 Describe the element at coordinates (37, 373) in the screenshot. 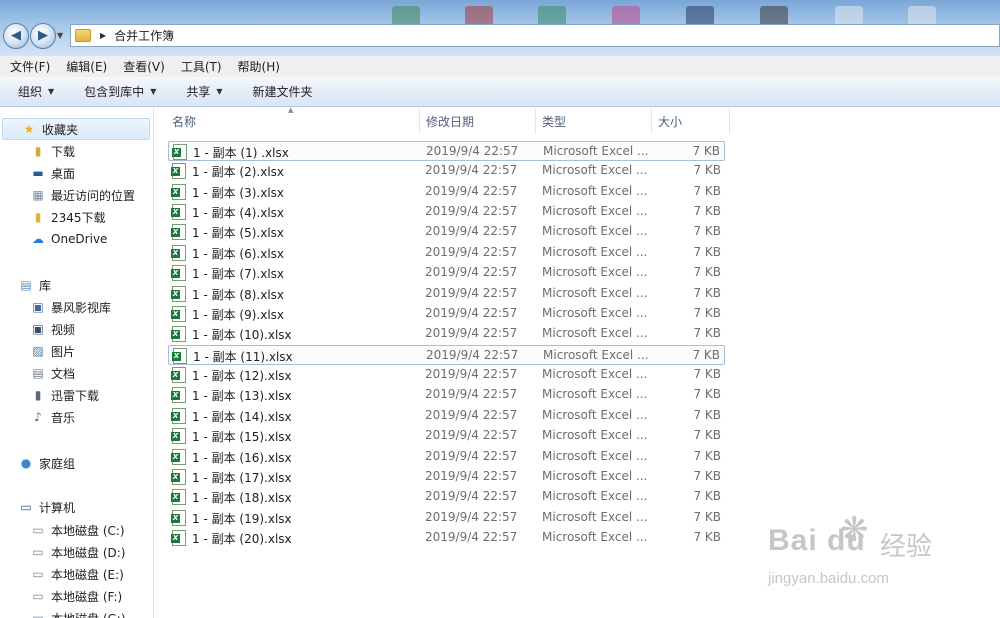

I see `nav-item-documents: ▤ 文档` at that location.